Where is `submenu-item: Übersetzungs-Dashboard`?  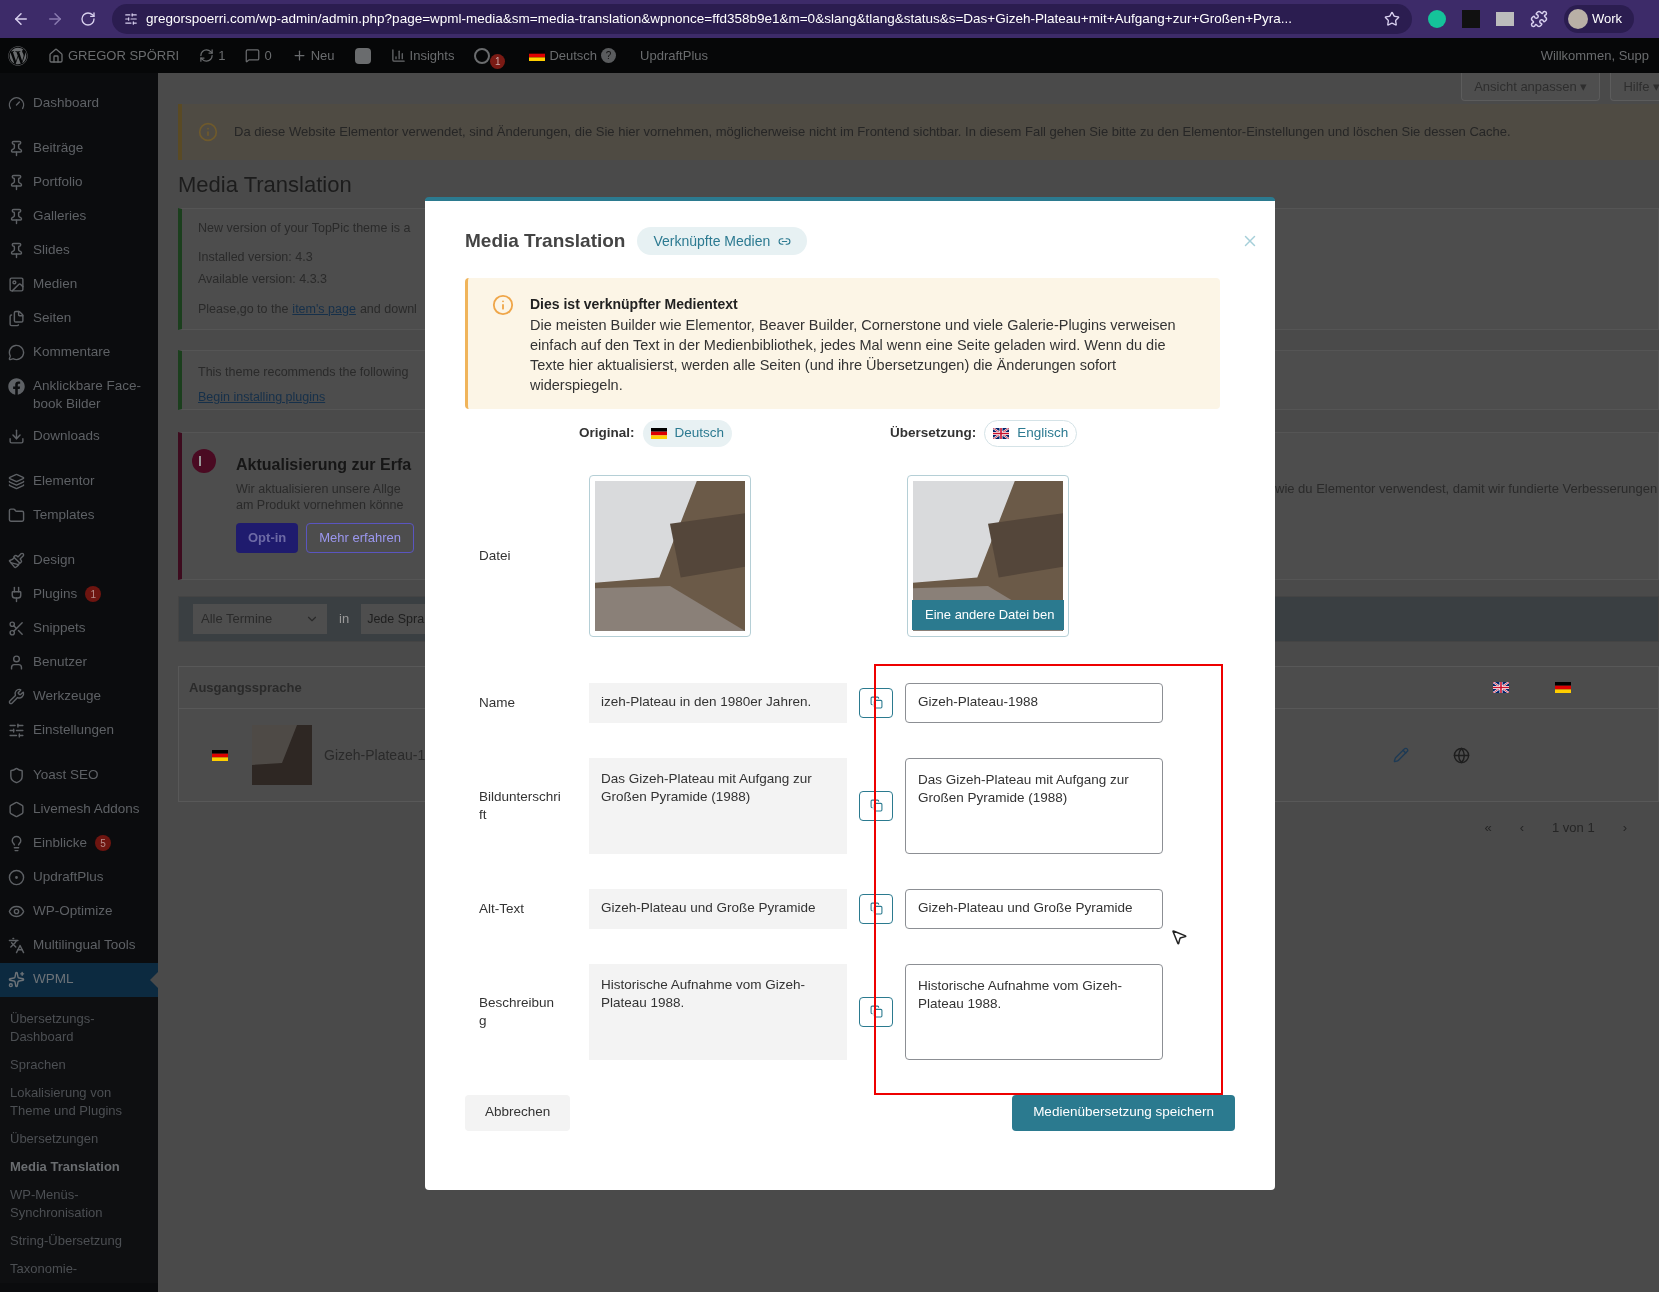
submenu-item: Übersetzungs-Dashboard is located at coordinates (79, 1028).